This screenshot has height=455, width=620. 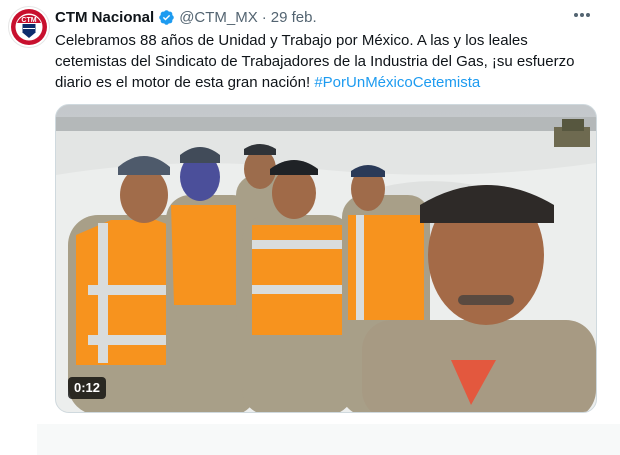 I want to click on tweet-date: 29 feb., so click(x=294, y=17).